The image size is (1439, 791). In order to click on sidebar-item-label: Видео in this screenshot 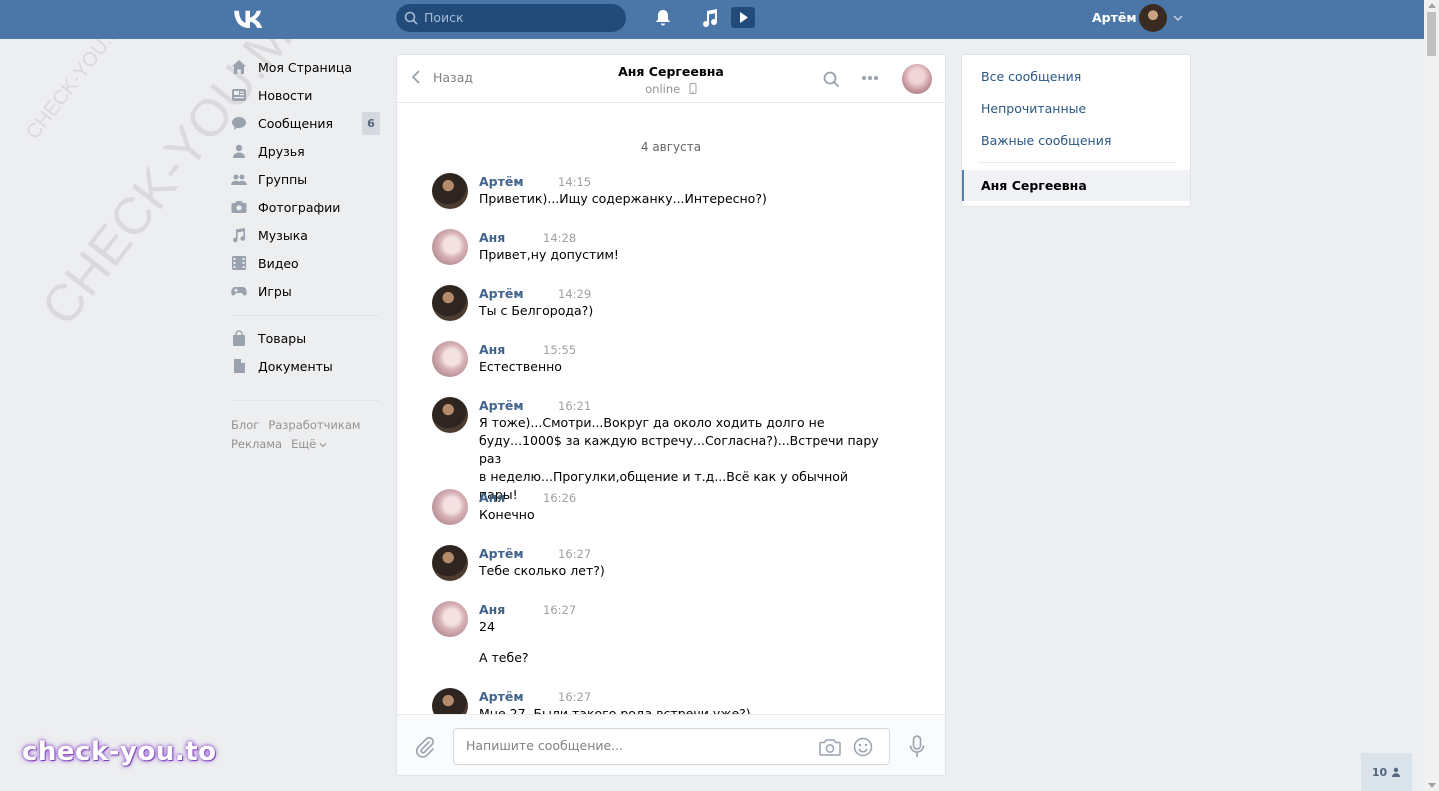, I will do `click(278, 263)`.